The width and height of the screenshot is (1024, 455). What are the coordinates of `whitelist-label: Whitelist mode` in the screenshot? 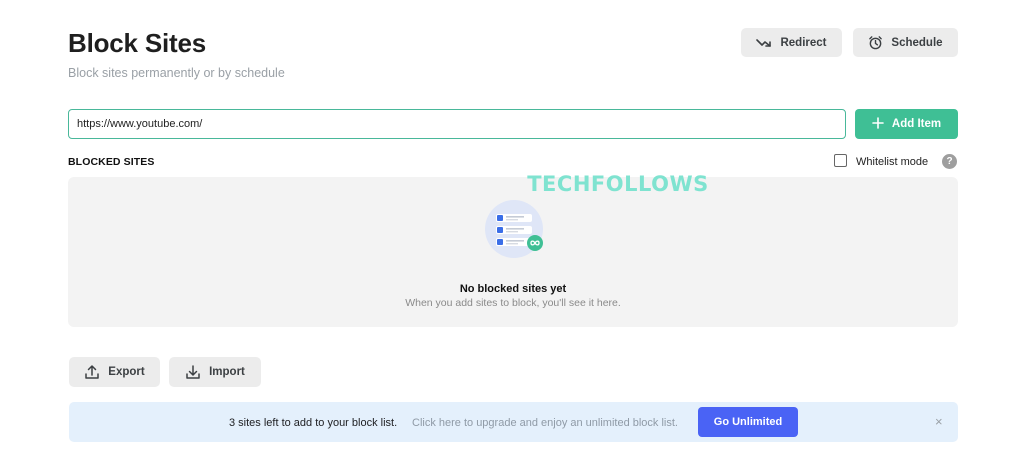 It's located at (892, 162).